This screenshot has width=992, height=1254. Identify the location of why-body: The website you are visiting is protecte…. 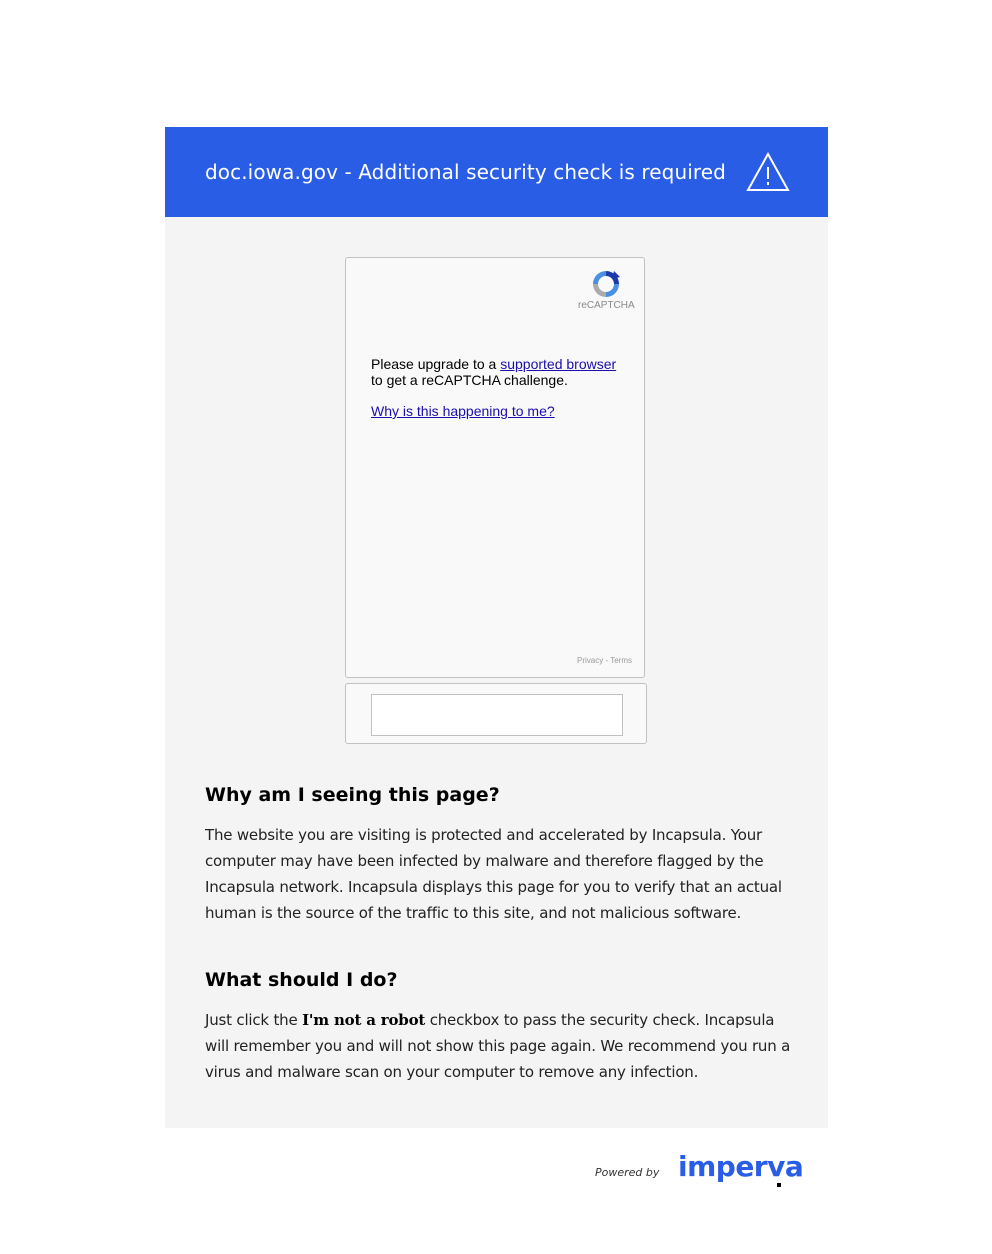
(493, 874).